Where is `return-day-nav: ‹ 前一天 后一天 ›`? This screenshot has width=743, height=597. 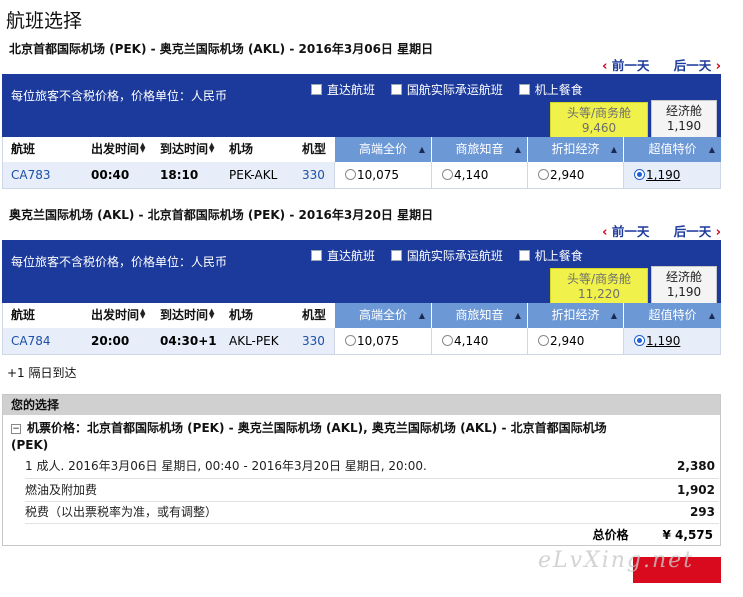 return-day-nav: ‹ 前一天 后一天 › is located at coordinates (661, 230).